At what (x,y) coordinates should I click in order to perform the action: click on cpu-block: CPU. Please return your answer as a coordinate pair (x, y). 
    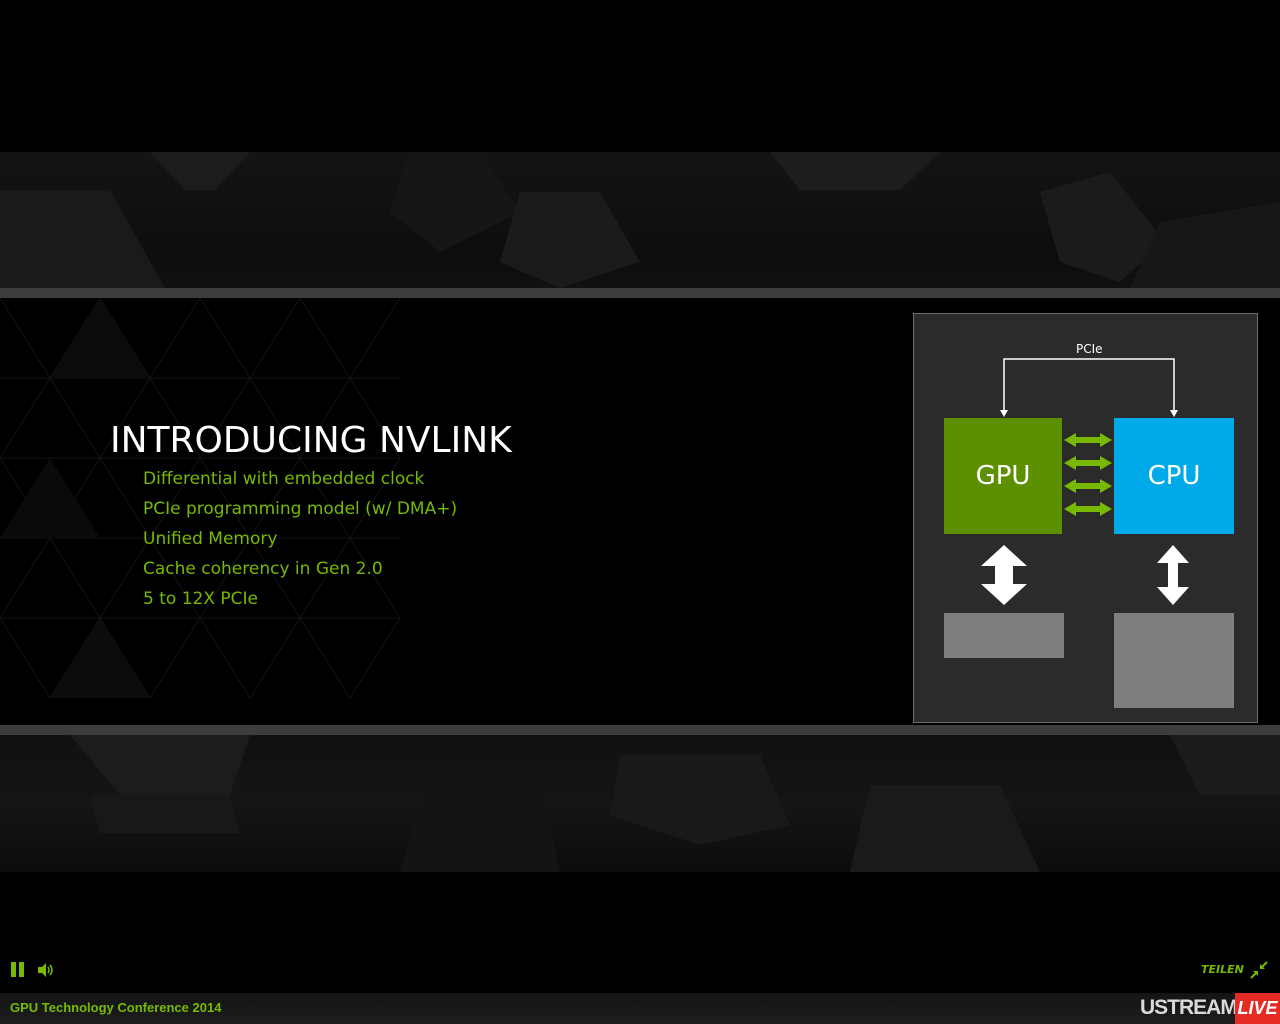
    Looking at the image, I should click on (1174, 476).